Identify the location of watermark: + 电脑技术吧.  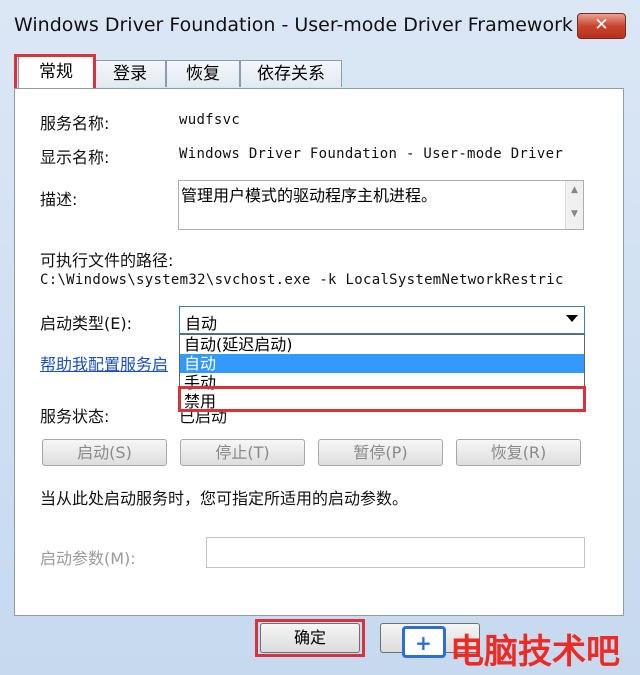
(520, 646).